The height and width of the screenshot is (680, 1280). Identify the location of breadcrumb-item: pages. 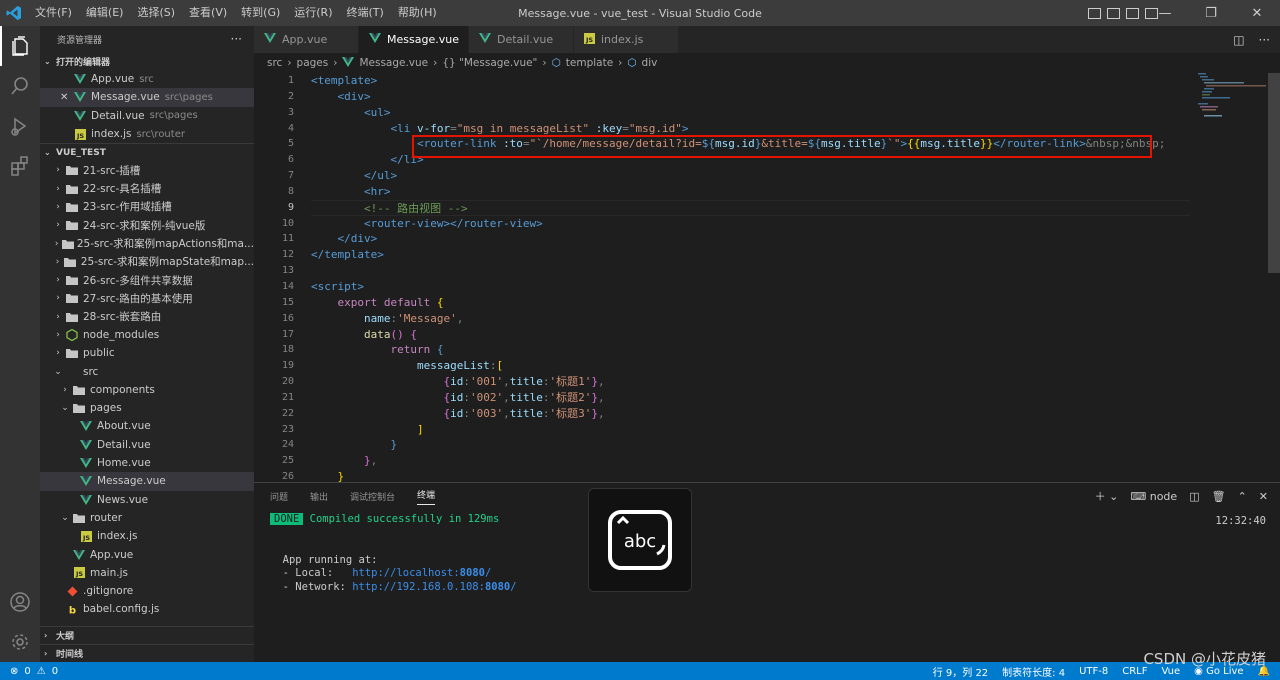
(313, 63).